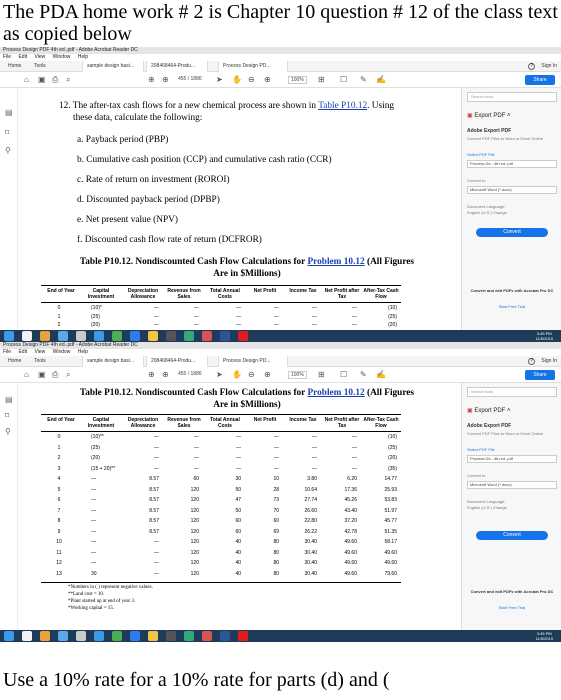  I want to click on zoom-out-icon: ⊖, so click(251, 375).